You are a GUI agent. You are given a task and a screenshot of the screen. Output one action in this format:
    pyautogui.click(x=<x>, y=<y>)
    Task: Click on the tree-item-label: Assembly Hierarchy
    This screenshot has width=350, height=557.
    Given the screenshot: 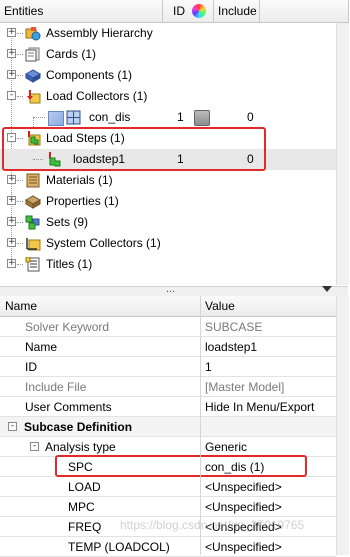 What is the action you would take?
    pyautogui.click(x=99, y=33)
    